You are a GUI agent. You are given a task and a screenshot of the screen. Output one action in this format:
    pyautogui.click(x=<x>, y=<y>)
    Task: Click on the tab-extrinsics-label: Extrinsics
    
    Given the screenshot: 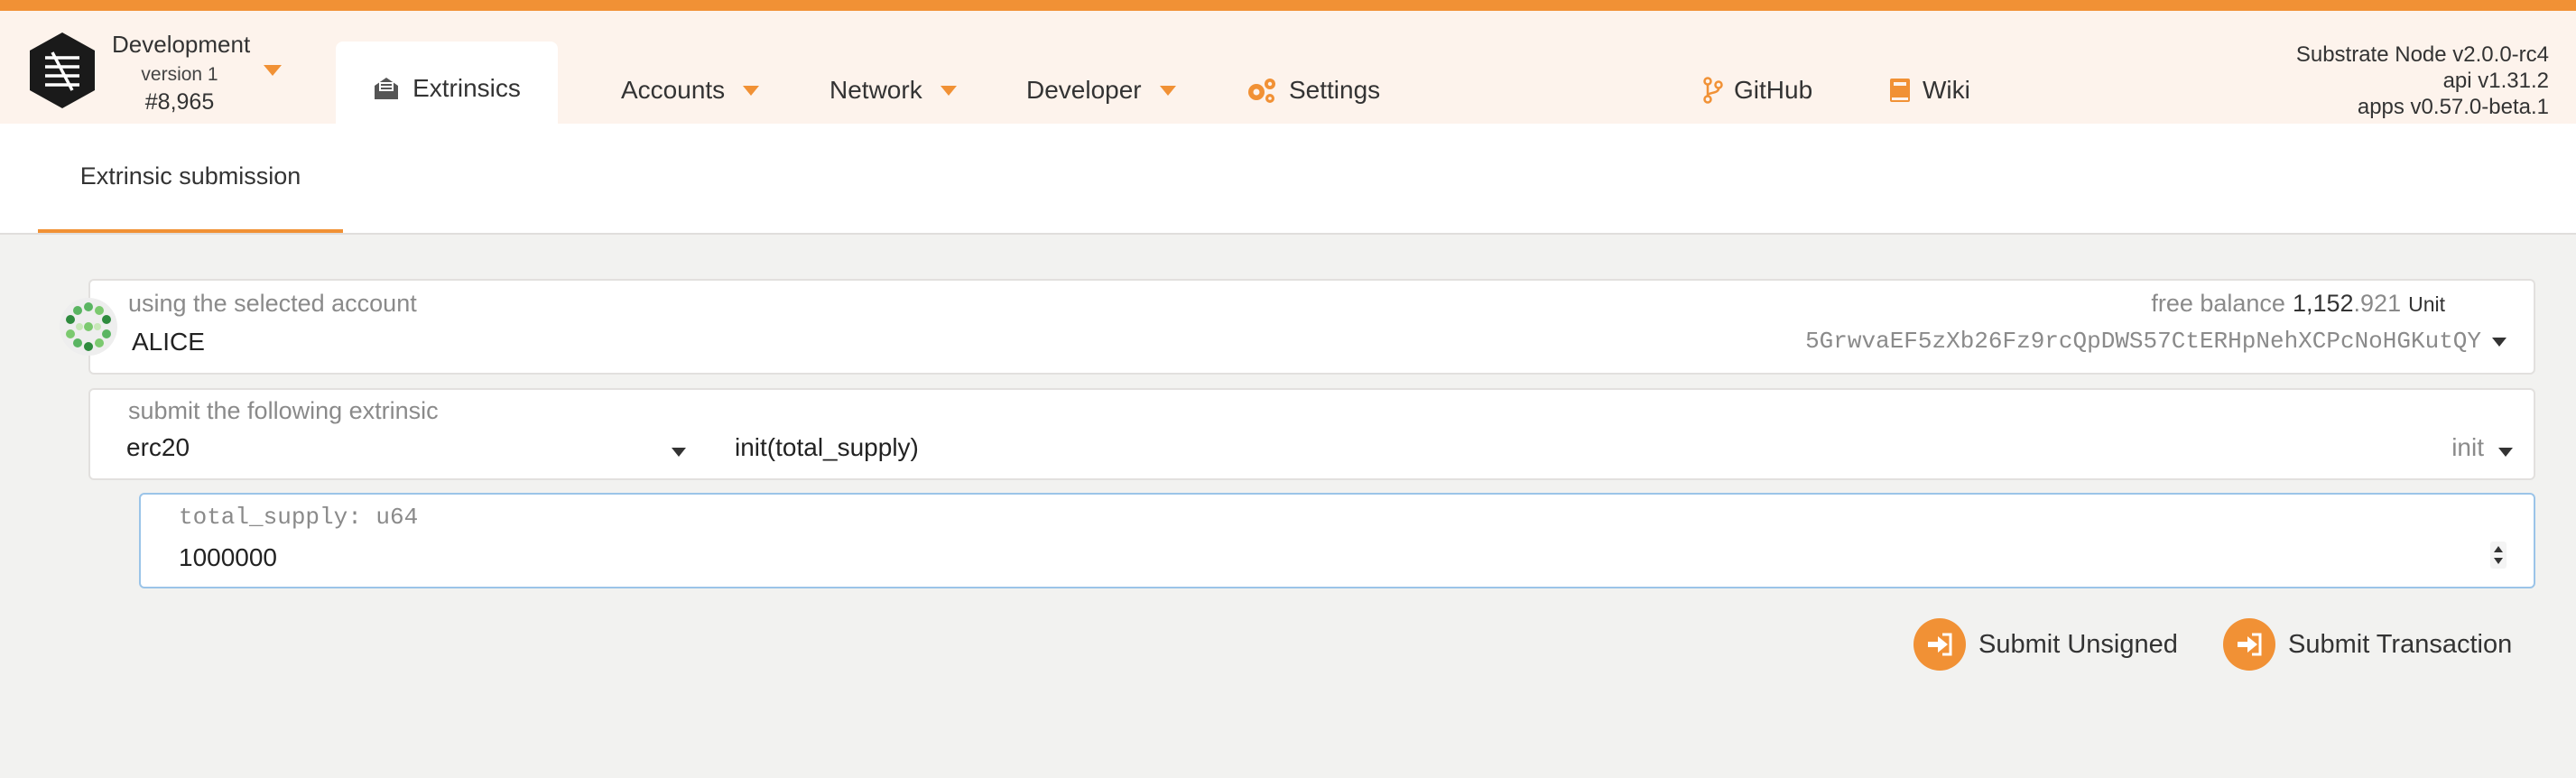 What is the action you would take?
    pyautogui.click(x=467, y=87)
    